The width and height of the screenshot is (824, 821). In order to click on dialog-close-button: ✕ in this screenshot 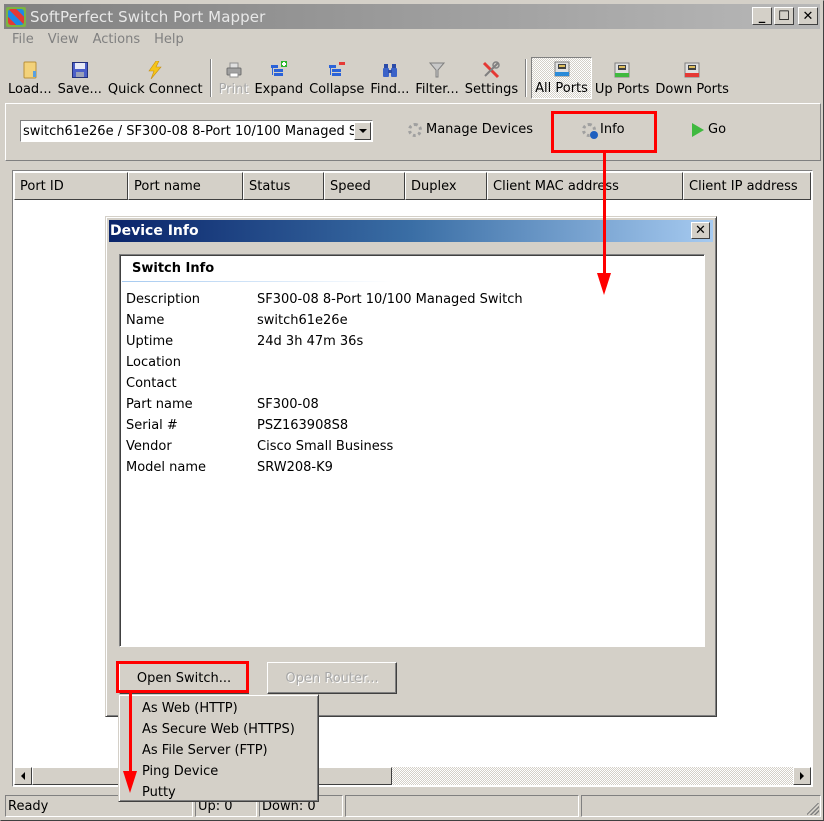, I will do `click(700, 230)`.